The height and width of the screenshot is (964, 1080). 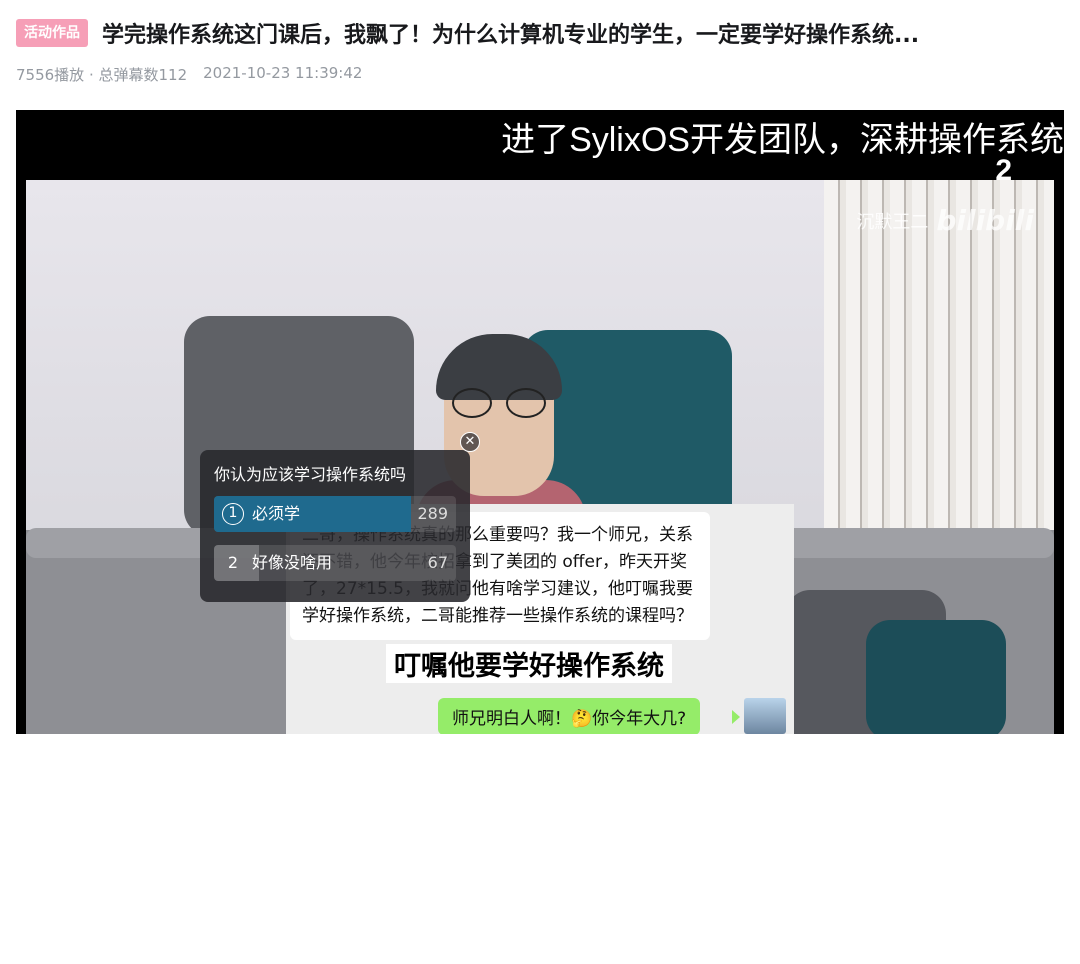 What do you see at coordinates (782, 140) in the screenshot?
I see `top-subtitle: 进了SylixOS开发团队，深耕操作系统` at bounding box center [782, 140].